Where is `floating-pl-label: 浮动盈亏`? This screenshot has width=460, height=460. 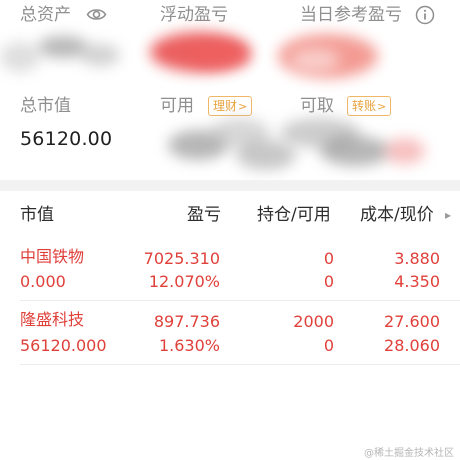
floating-pl-label: 浮动盈亏 is located at coordinates (194, 15).